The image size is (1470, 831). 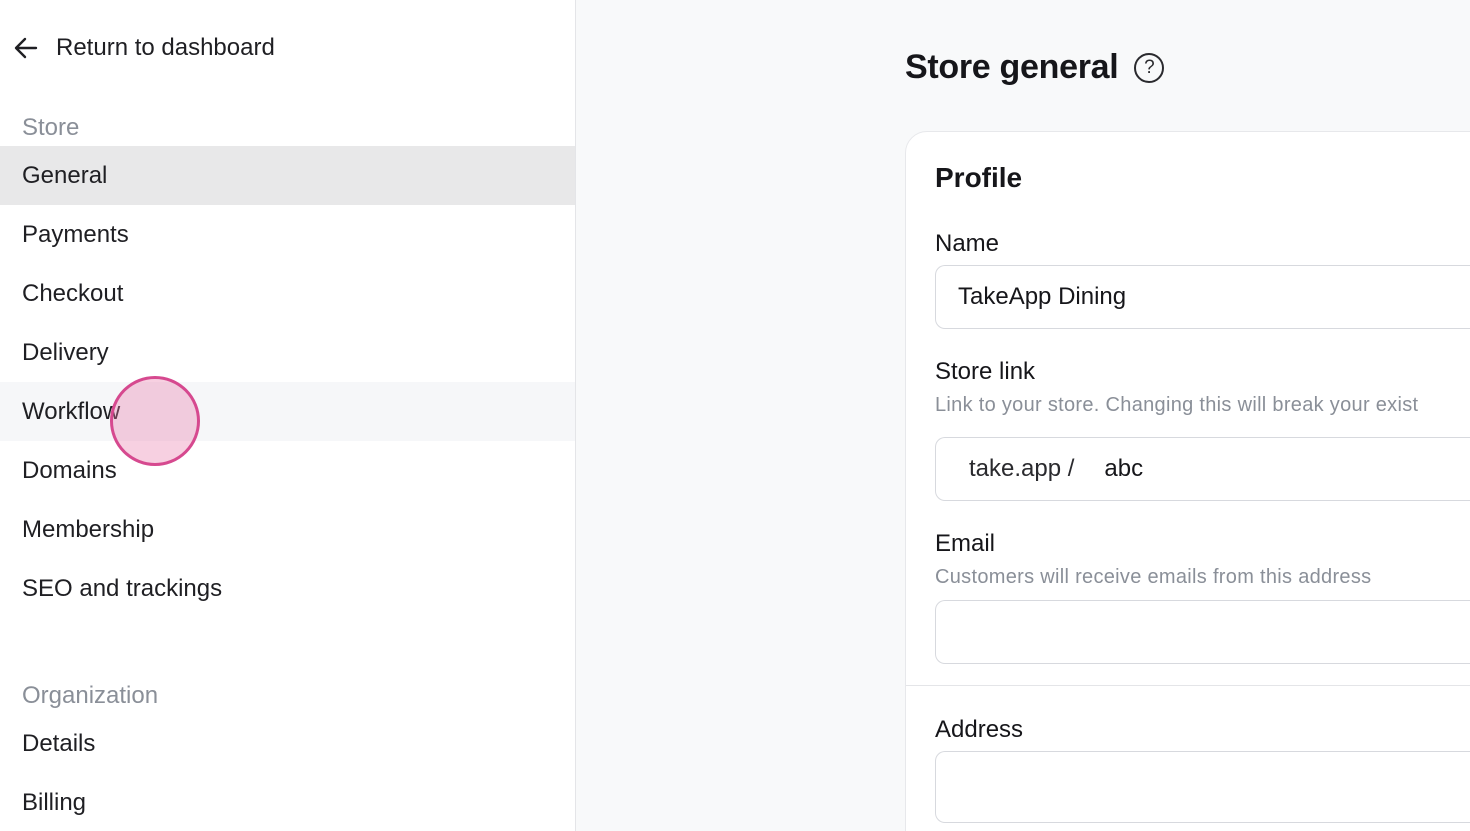 I want to click on page-header: Store general ?, so click(x=1035, y=67).